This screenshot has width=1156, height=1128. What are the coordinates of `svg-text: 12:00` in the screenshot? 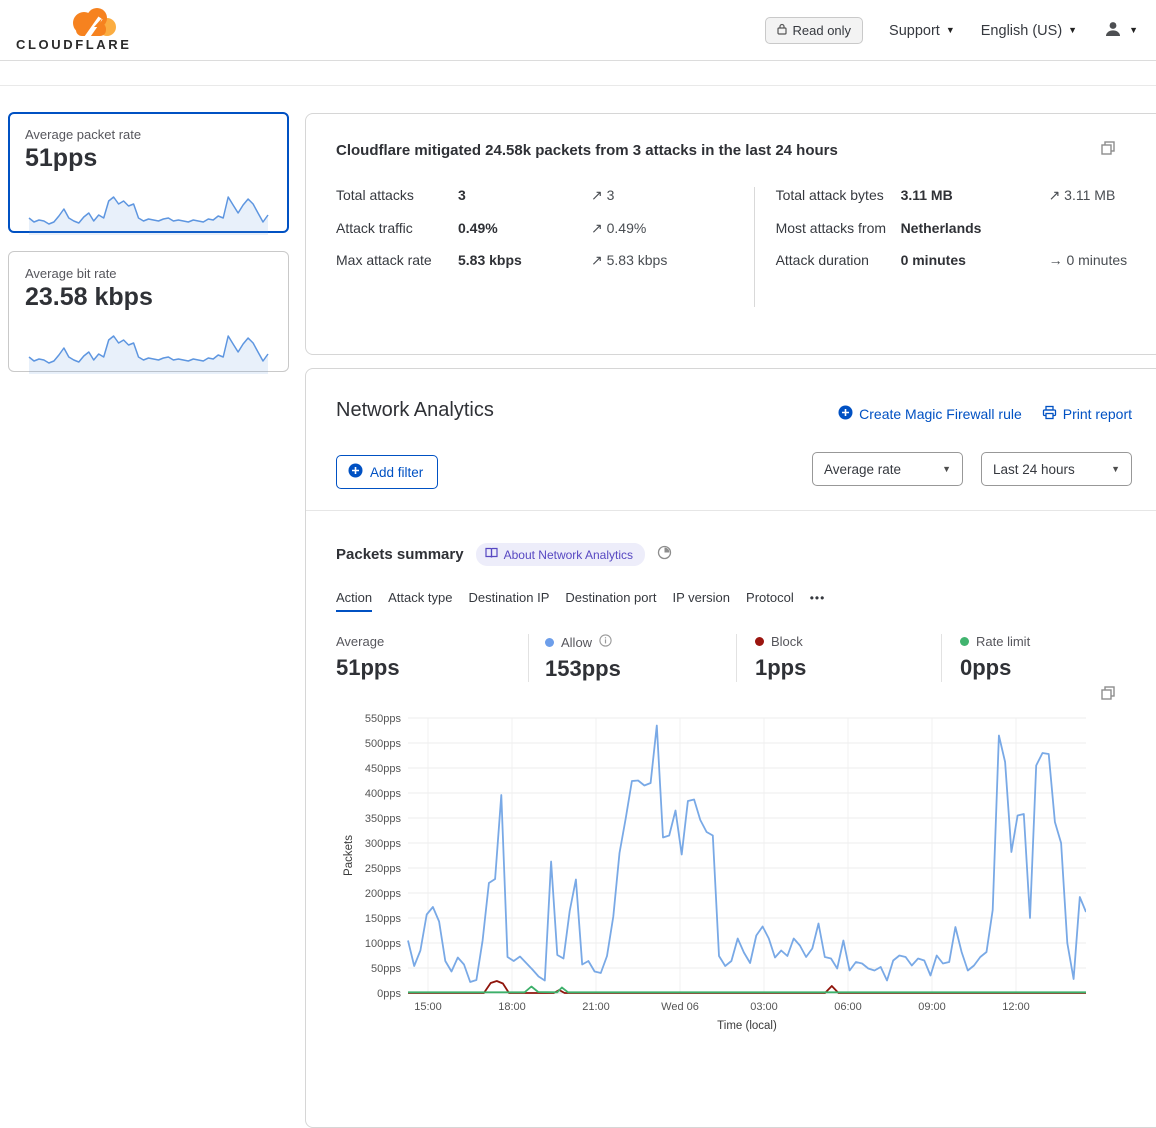 It's located at (1016, 1007).